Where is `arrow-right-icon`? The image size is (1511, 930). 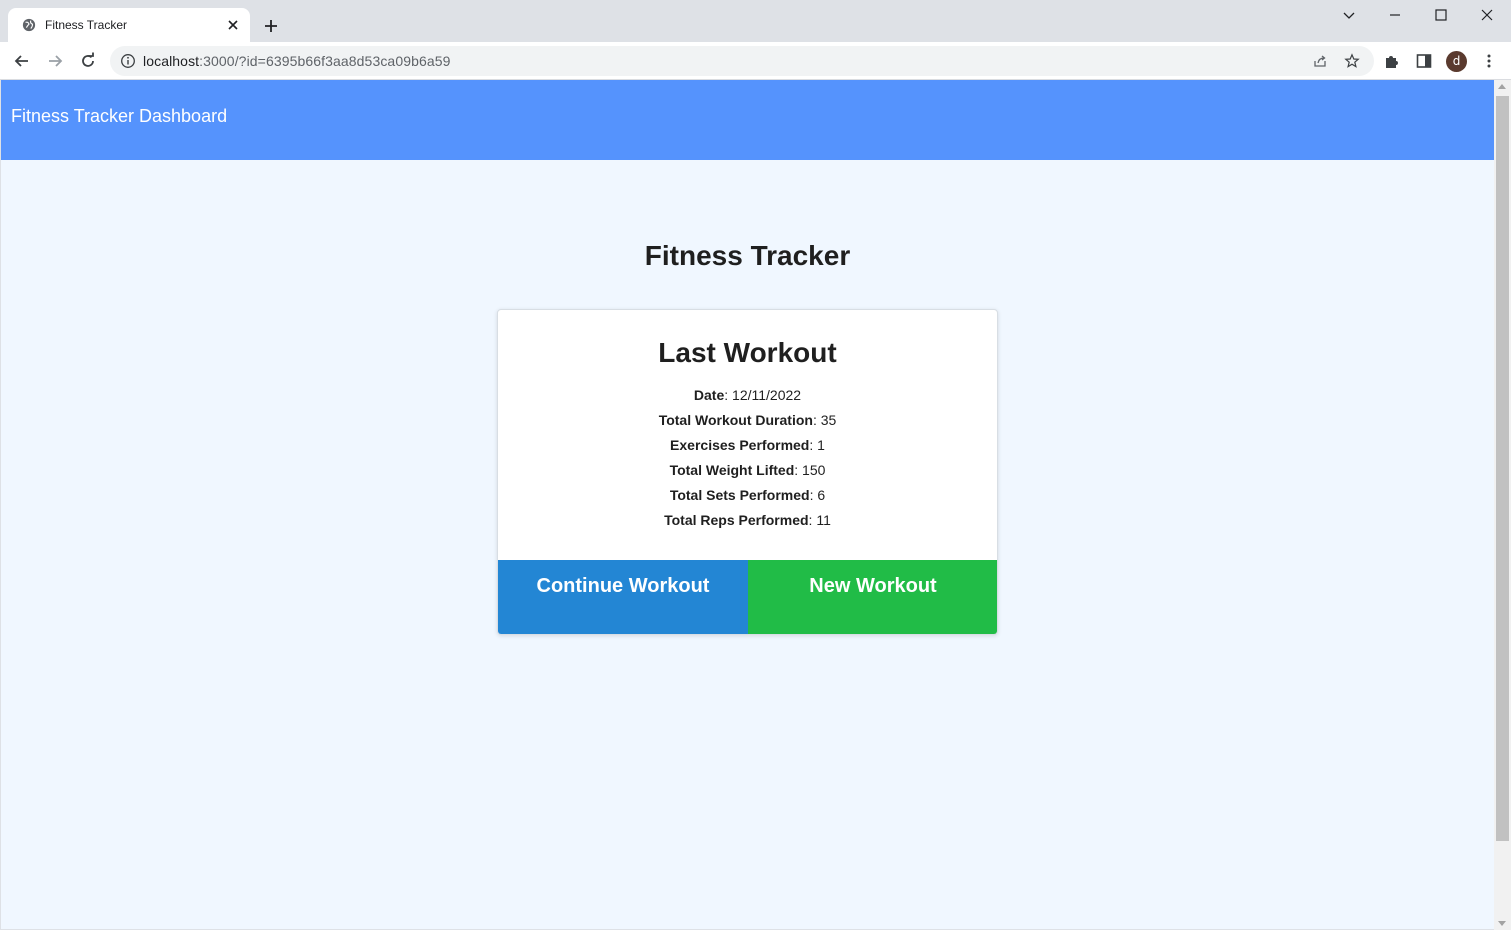 arrow-right-icon is located at coordinates (55, 61).